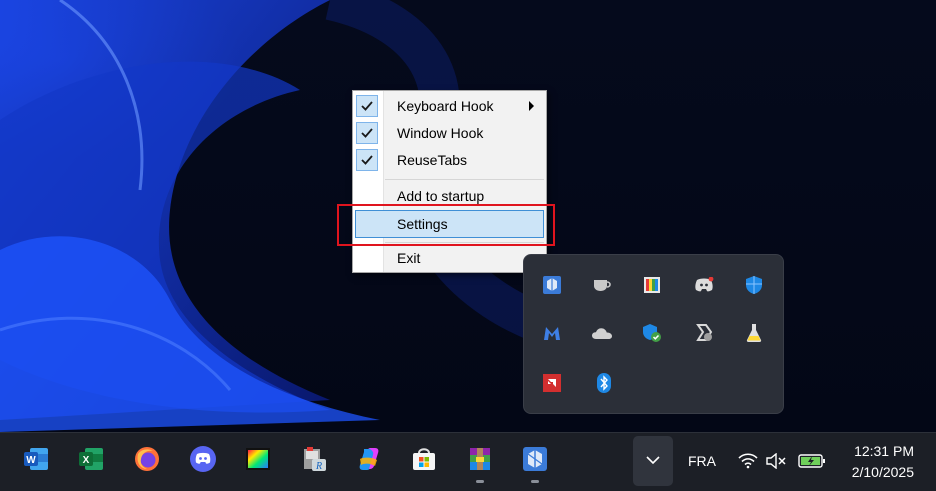 The image size is (936, 491). Describe the element at coordinates (602, 285) in the screenshot. I see `tea-cup-icon` at that location.